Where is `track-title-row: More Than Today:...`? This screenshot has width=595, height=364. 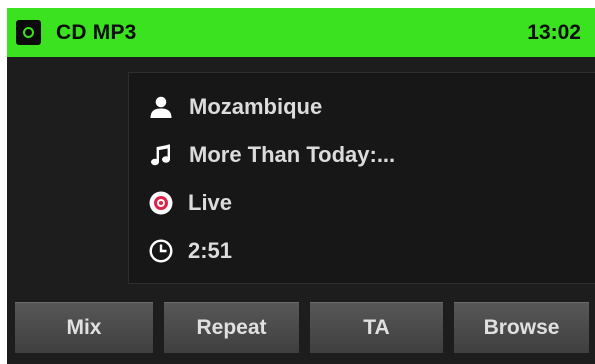
track-title-row: More Than Today:... is located at coordinates (369, 155).